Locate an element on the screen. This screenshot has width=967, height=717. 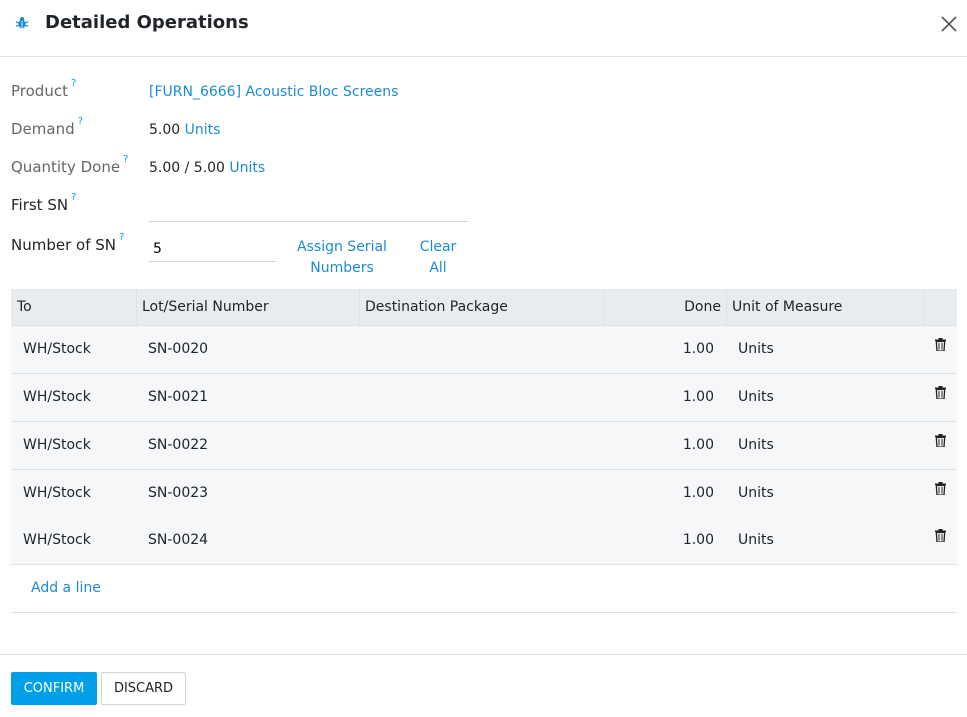
bug-icon is located at coordinates (22, 23).